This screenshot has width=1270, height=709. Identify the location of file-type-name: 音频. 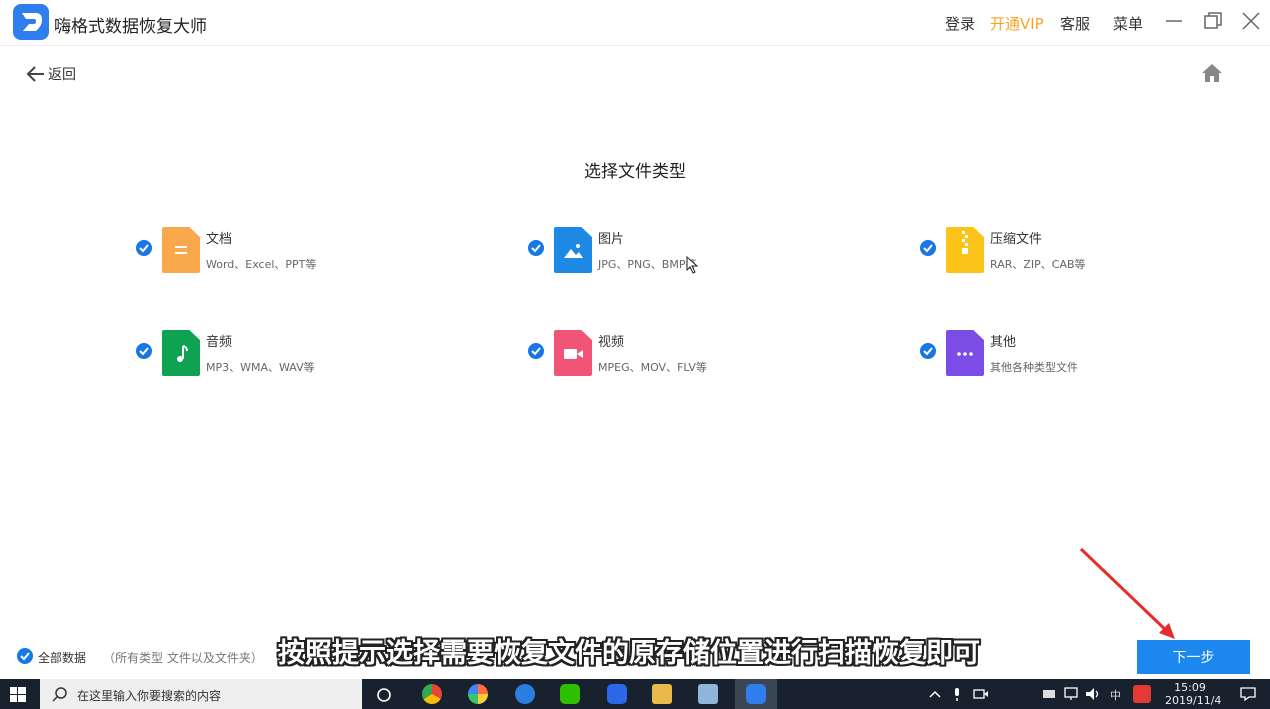
(219, 342).